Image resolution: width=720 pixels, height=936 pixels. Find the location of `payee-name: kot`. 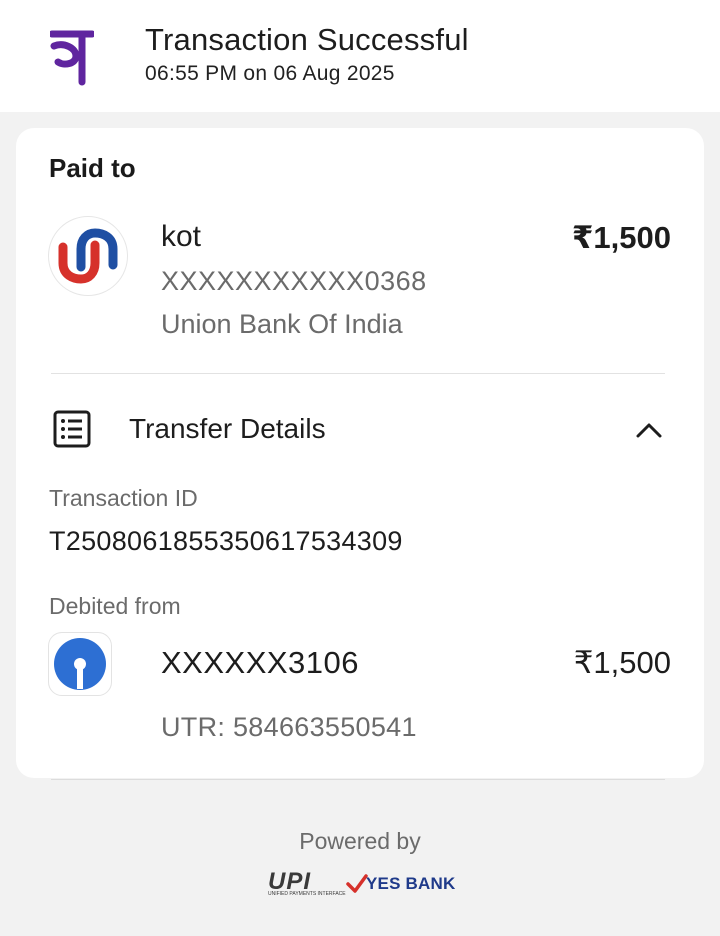

payee-name: kot is located at coordinates (181, 236).